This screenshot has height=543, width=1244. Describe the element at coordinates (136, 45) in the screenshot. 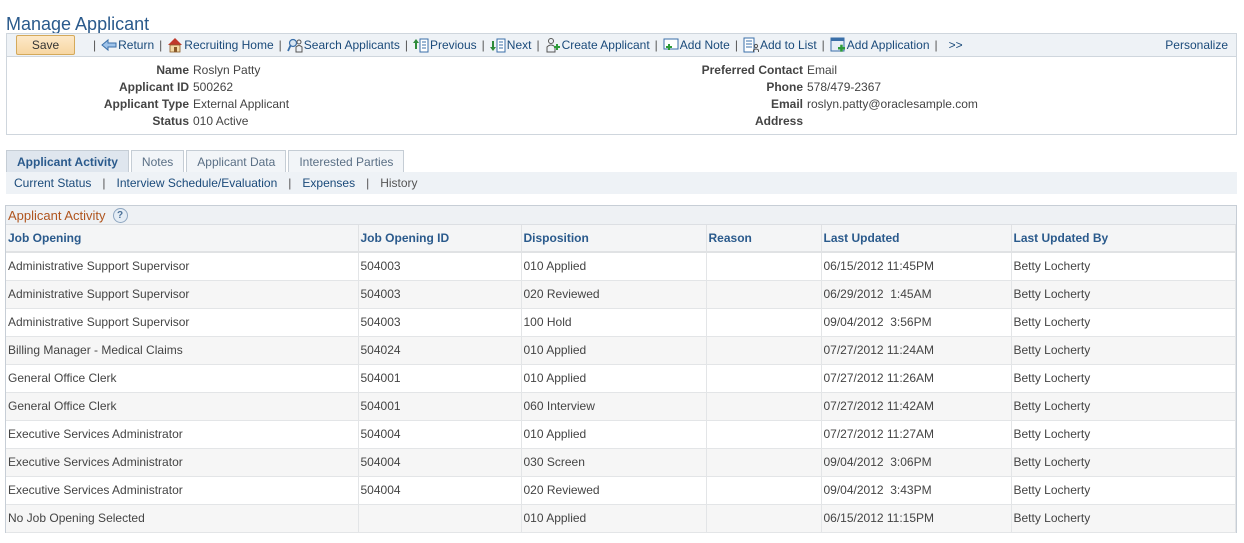

I see `return-label: Return` at that location.